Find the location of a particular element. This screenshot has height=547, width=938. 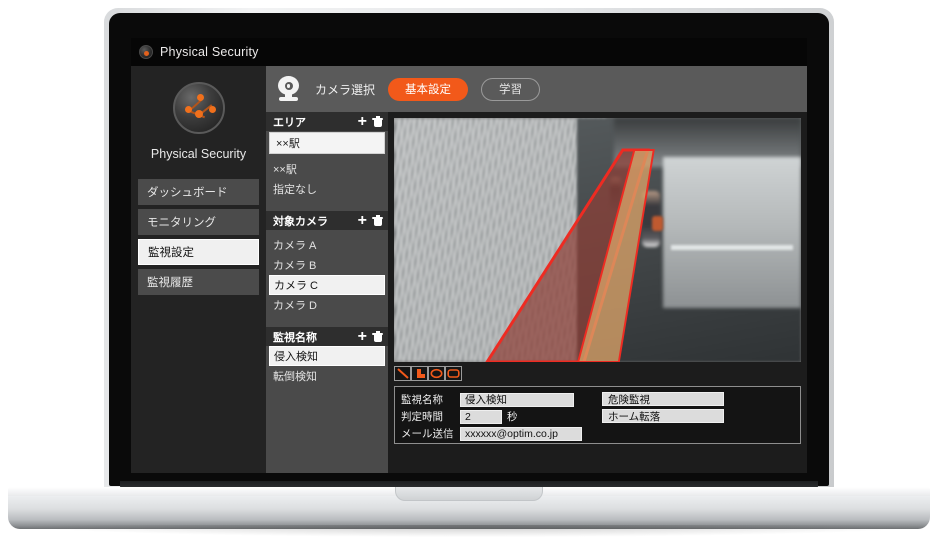

form-row-judge-time: 判定時間 2 秒 is located at coordinates (491, 416).